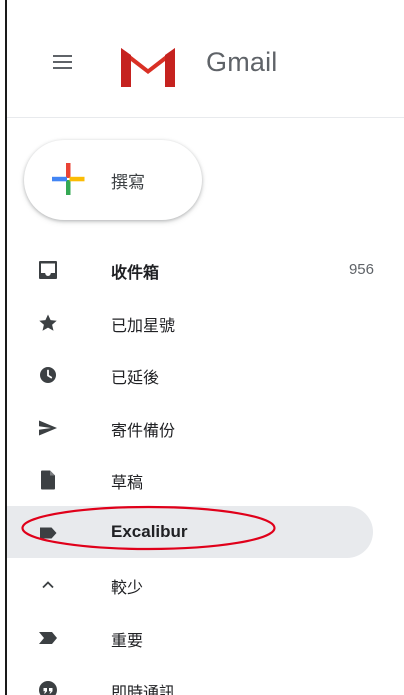  I want to click on sidebar-item-less: 較少, so click(205, 584).